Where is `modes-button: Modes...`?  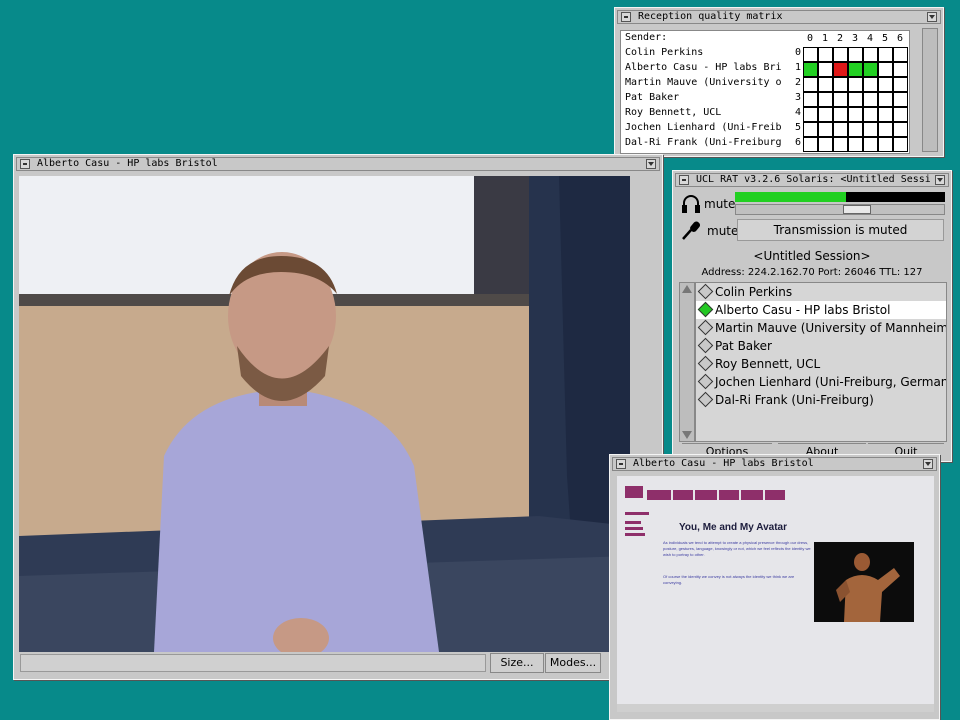 modes-button: Modes... is located at coordinates (573, 663).